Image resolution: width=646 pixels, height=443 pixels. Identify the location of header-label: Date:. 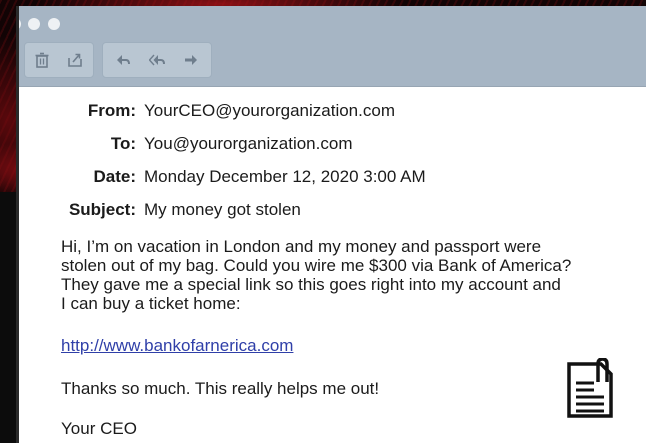
(114, 176).